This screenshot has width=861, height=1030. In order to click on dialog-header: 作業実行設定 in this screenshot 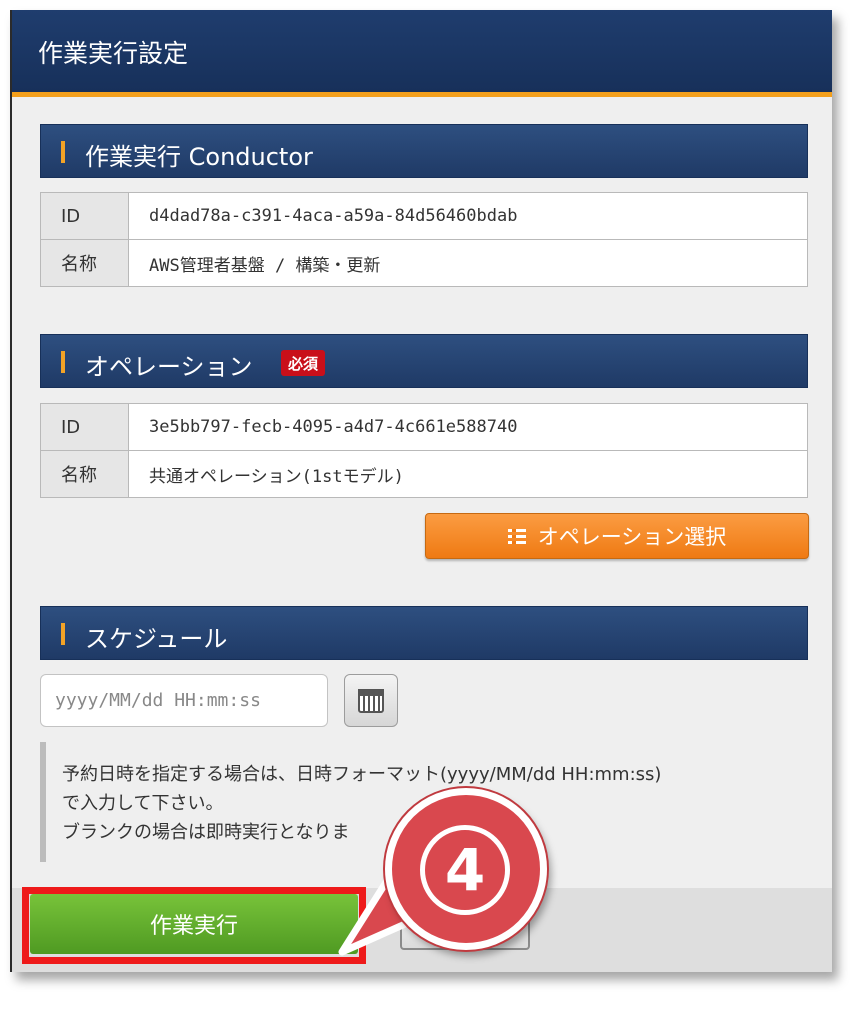, I will do `click(422, 51)`.